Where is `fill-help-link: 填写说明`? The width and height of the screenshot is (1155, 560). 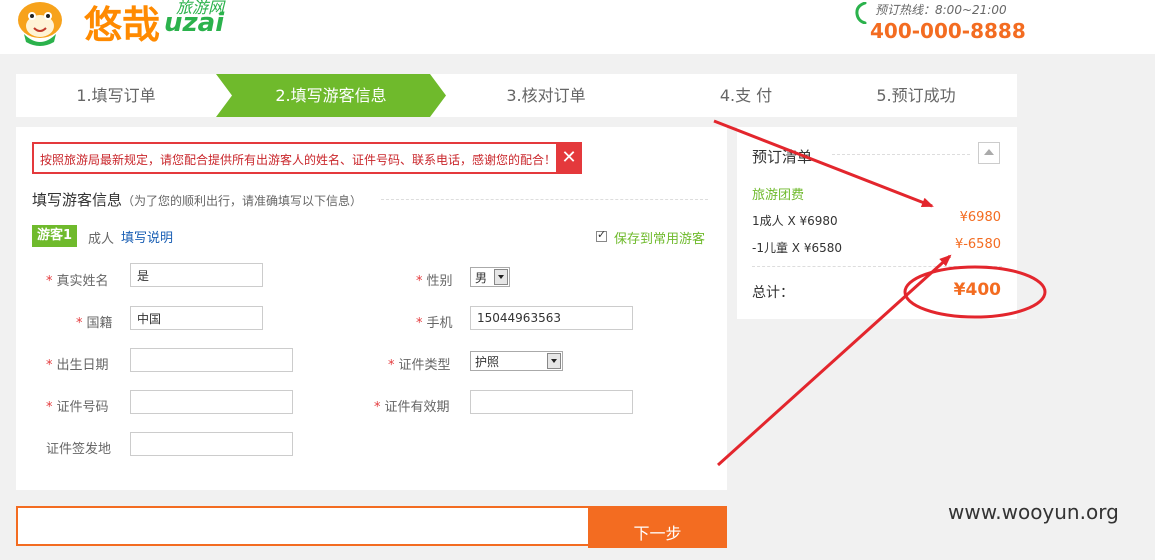
fill-help-link: 填写说明 is located at coordinates (147, 236).